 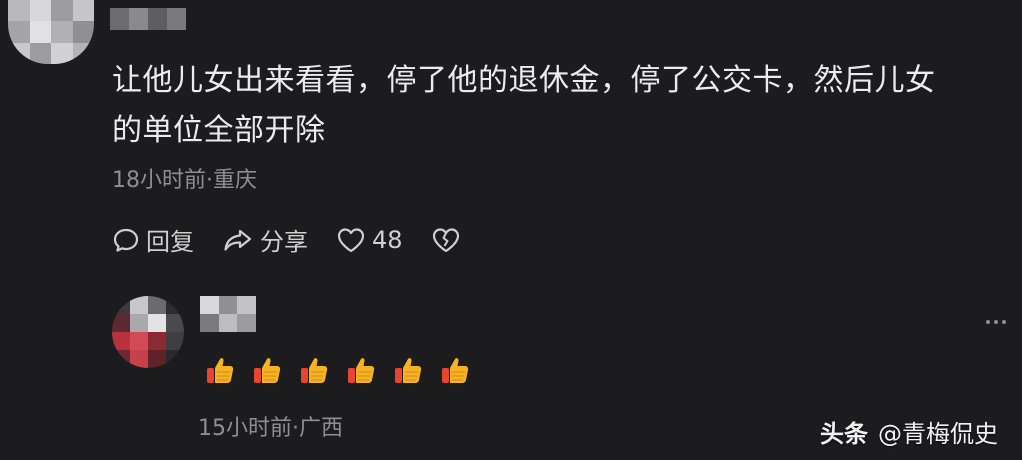 I want to click on toutiao-logo: 头条, so click(x=844, y=434).